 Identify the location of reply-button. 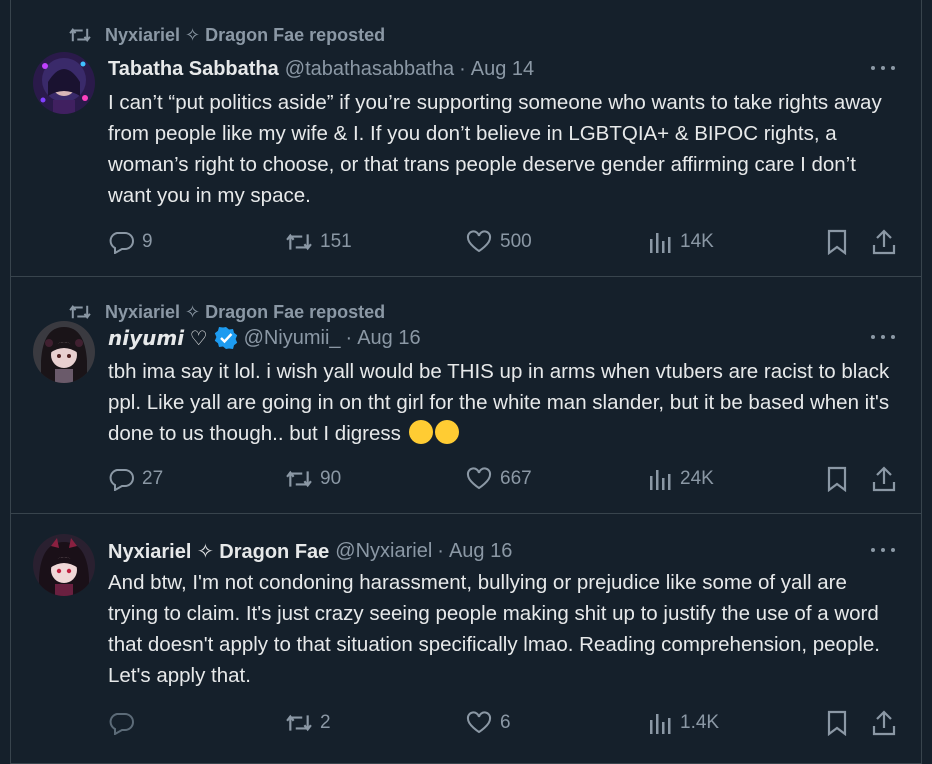
(125, 723).